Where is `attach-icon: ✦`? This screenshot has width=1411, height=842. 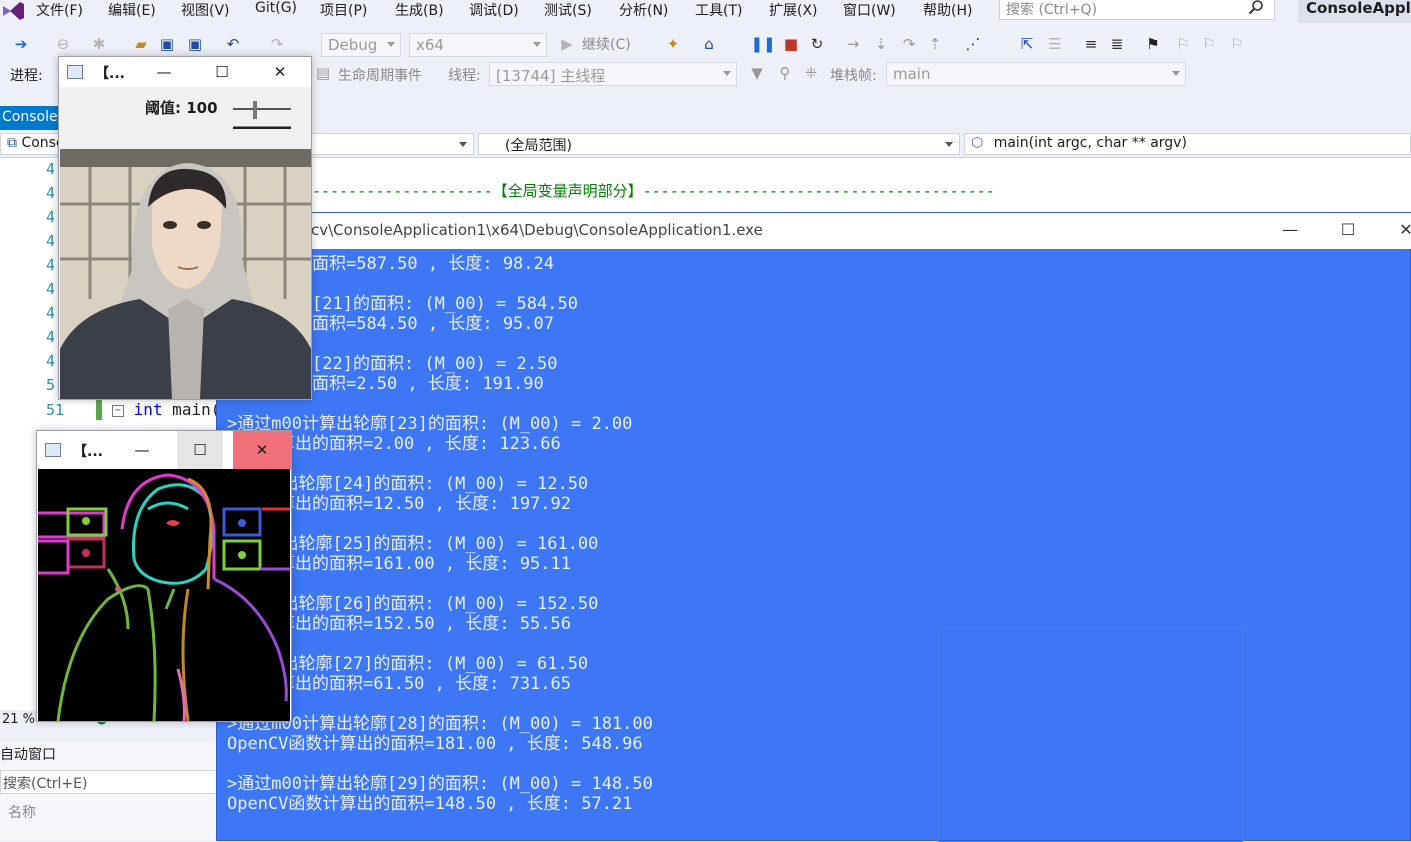
attach-icon: ✦ is located at coordinates (673, 44).